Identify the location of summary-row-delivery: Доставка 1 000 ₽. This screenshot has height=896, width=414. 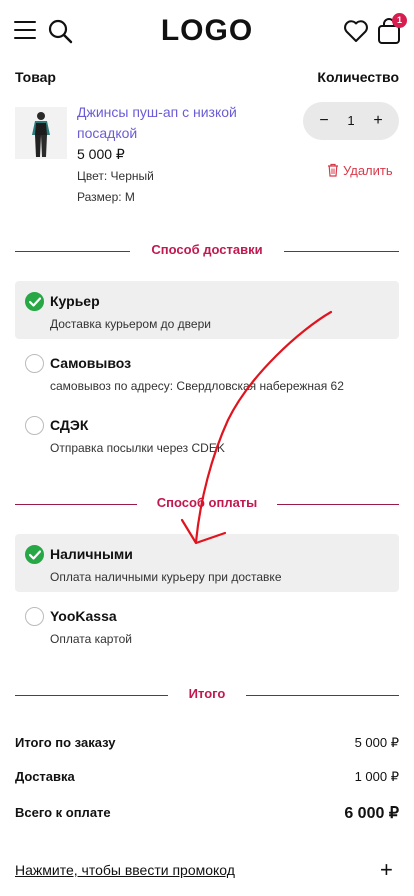
(207, 776).